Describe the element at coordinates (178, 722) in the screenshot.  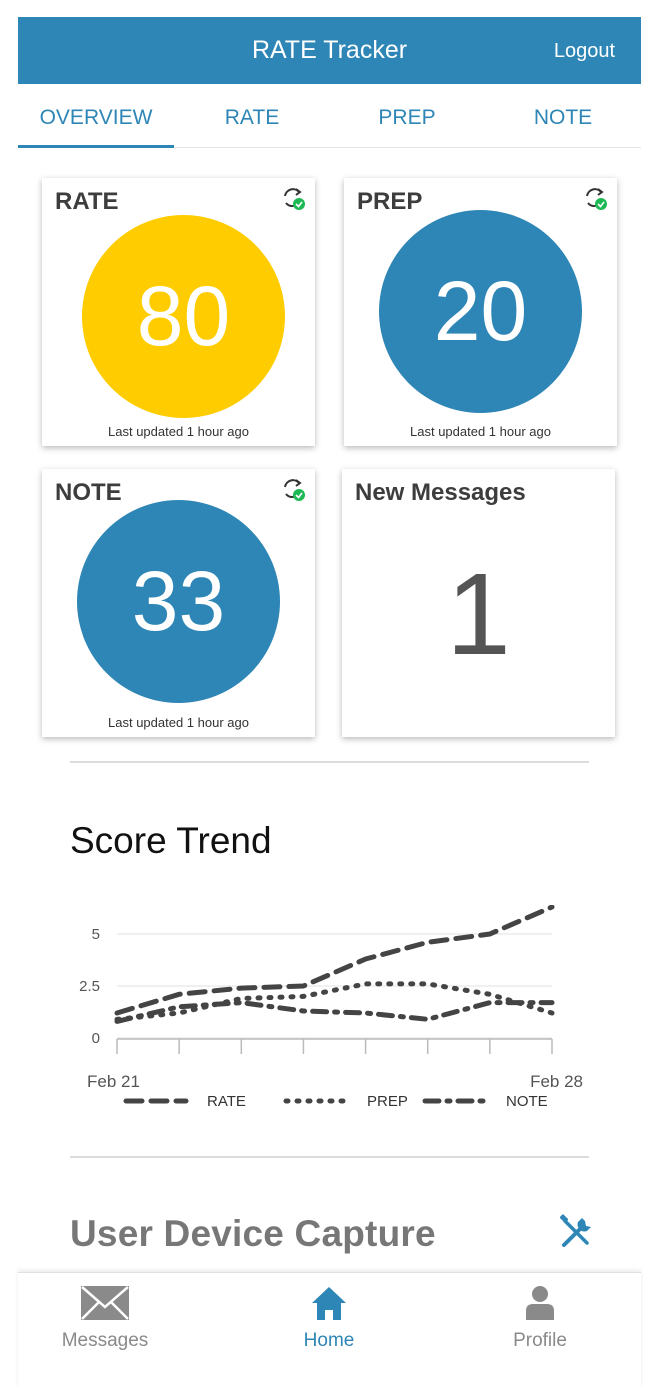
I see `note-last-updated: Last updated 1 hour ago` at that location.